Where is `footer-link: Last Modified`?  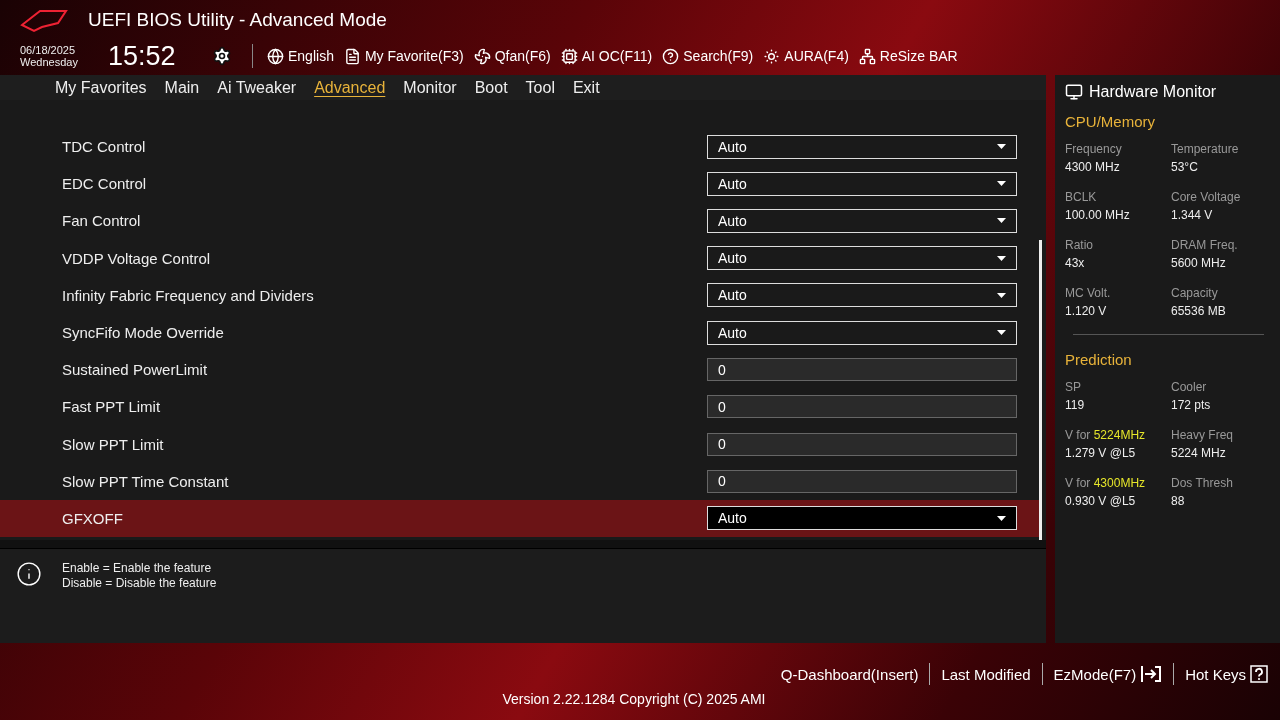
footer-link: Last Modified is located at coordinates (986, 674).